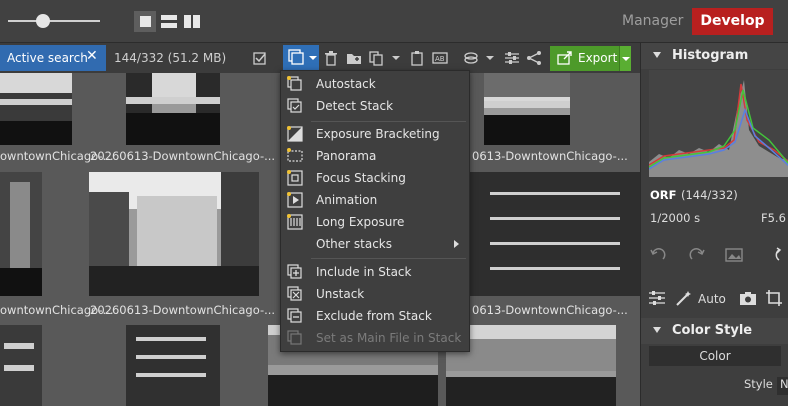 Image resolution: width=788 pixels, height=406 pixels. Describe the element at coordinates (376, 58) in the screenshot. I see `copy-icon` at that location.